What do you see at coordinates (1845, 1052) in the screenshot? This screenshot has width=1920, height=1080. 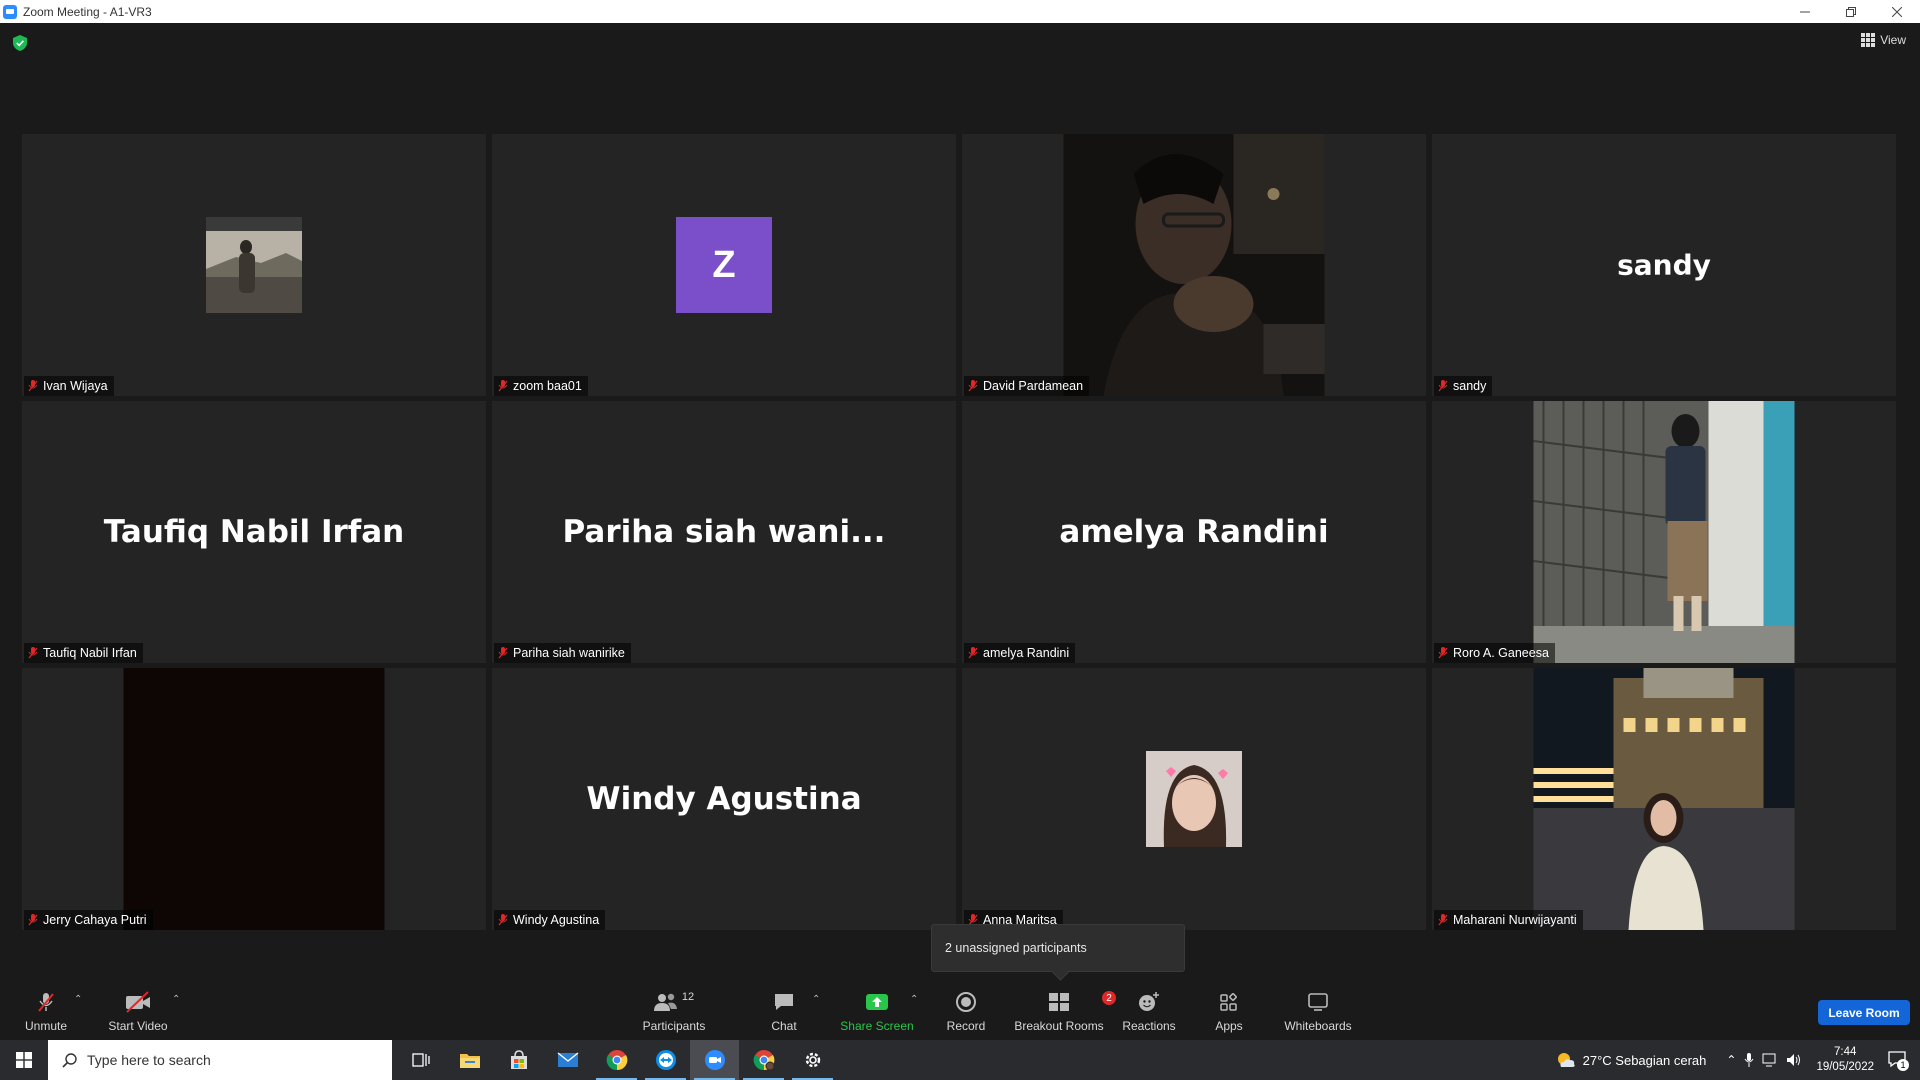 I see `clock-time: 7:44` at bounding box center [1845, 1052].